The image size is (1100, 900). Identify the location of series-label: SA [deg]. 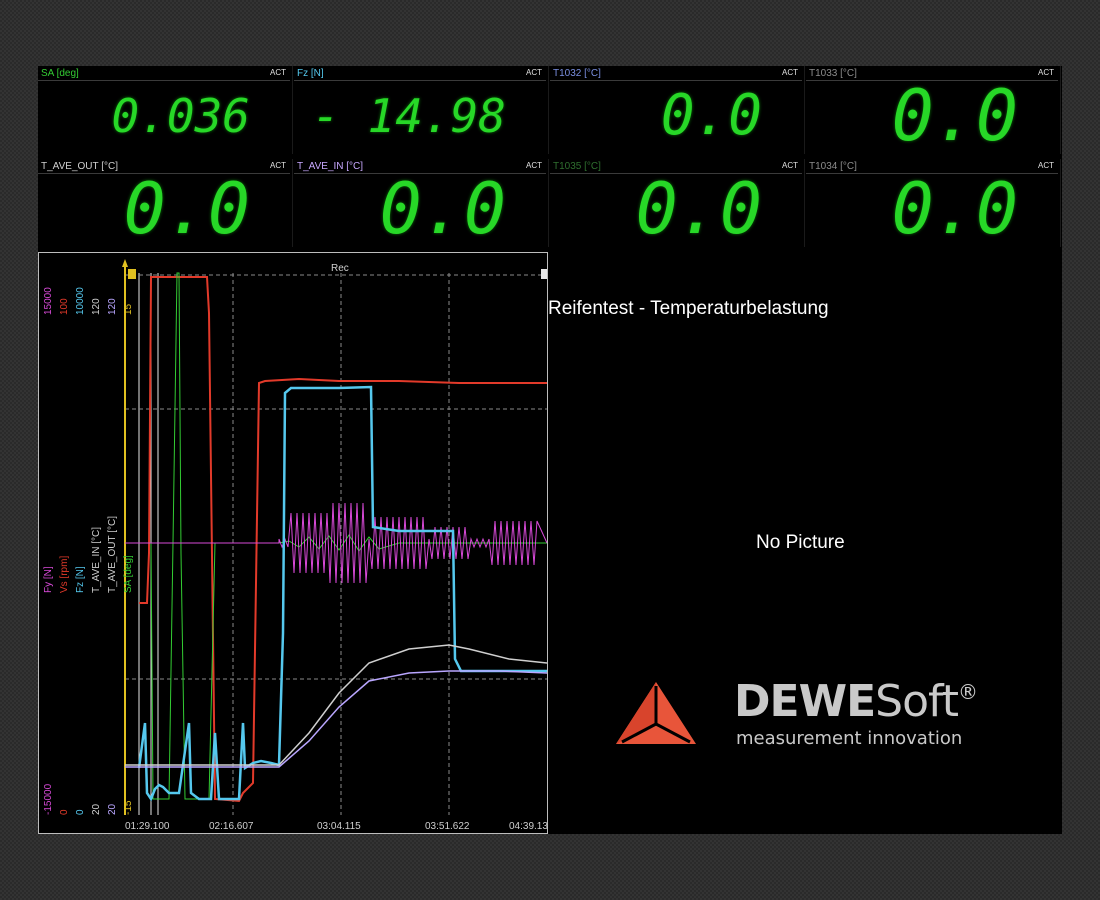
(128, 574).